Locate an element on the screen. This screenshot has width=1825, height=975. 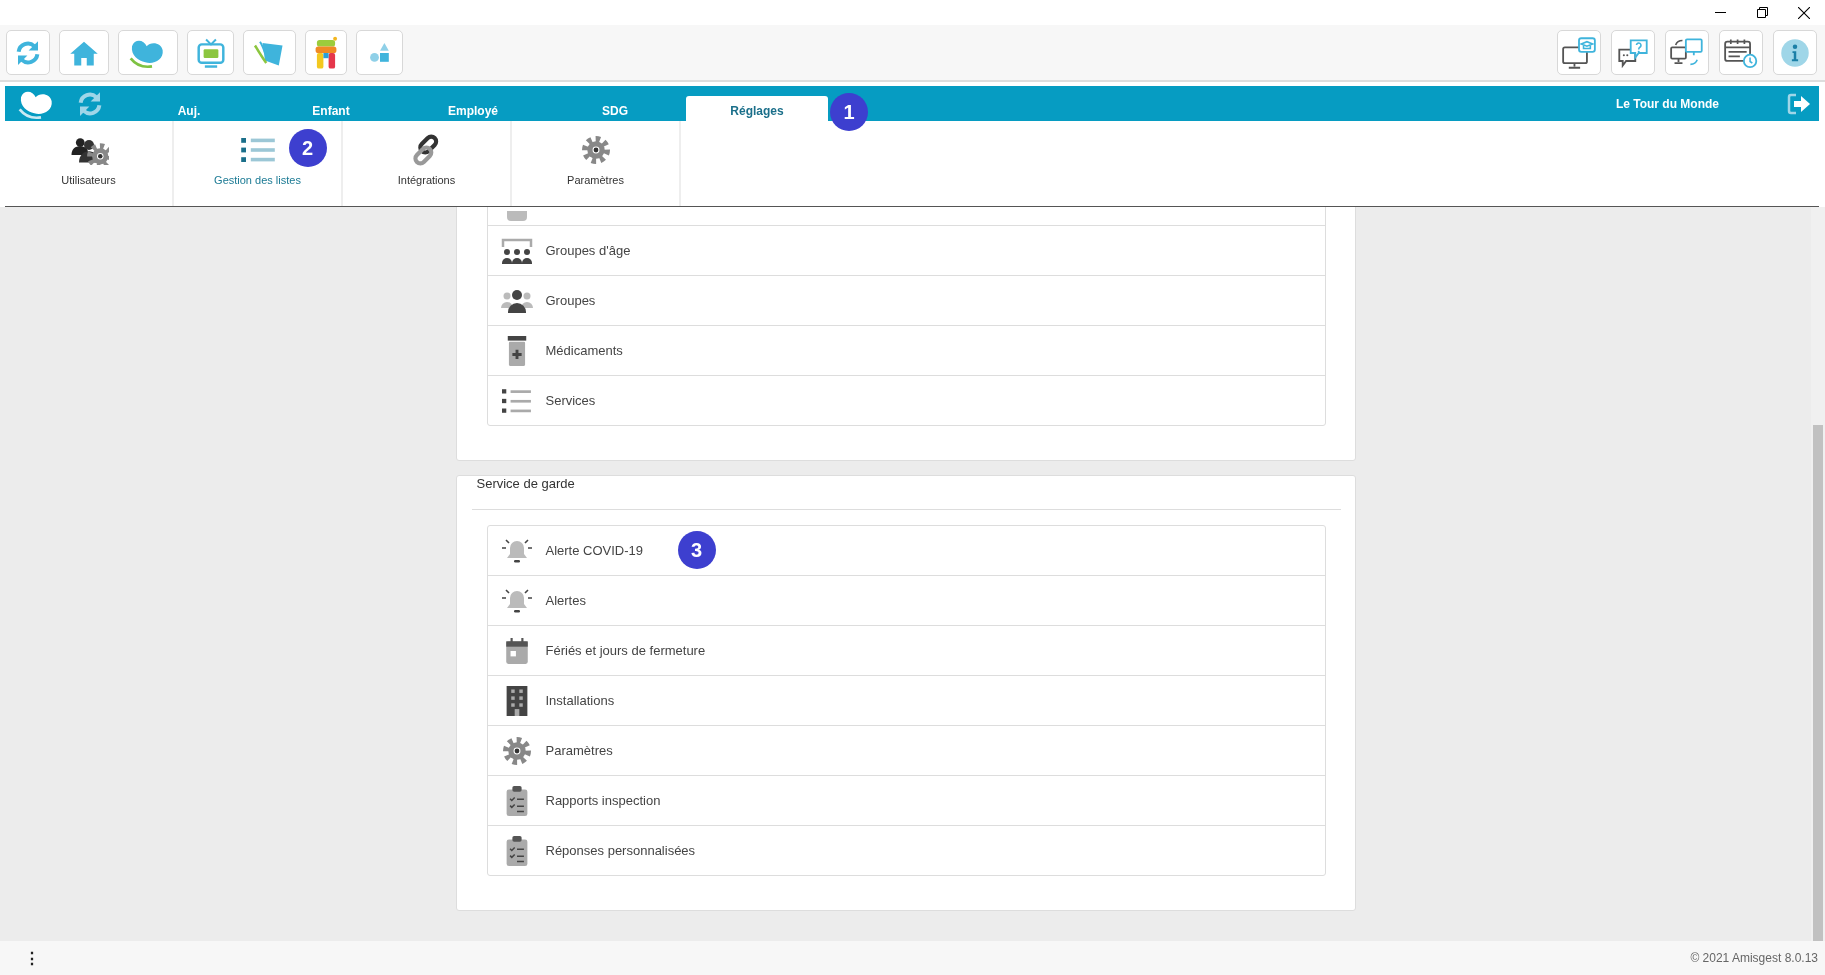
list-item-label: Alertes is located at coordinates (565, 600).